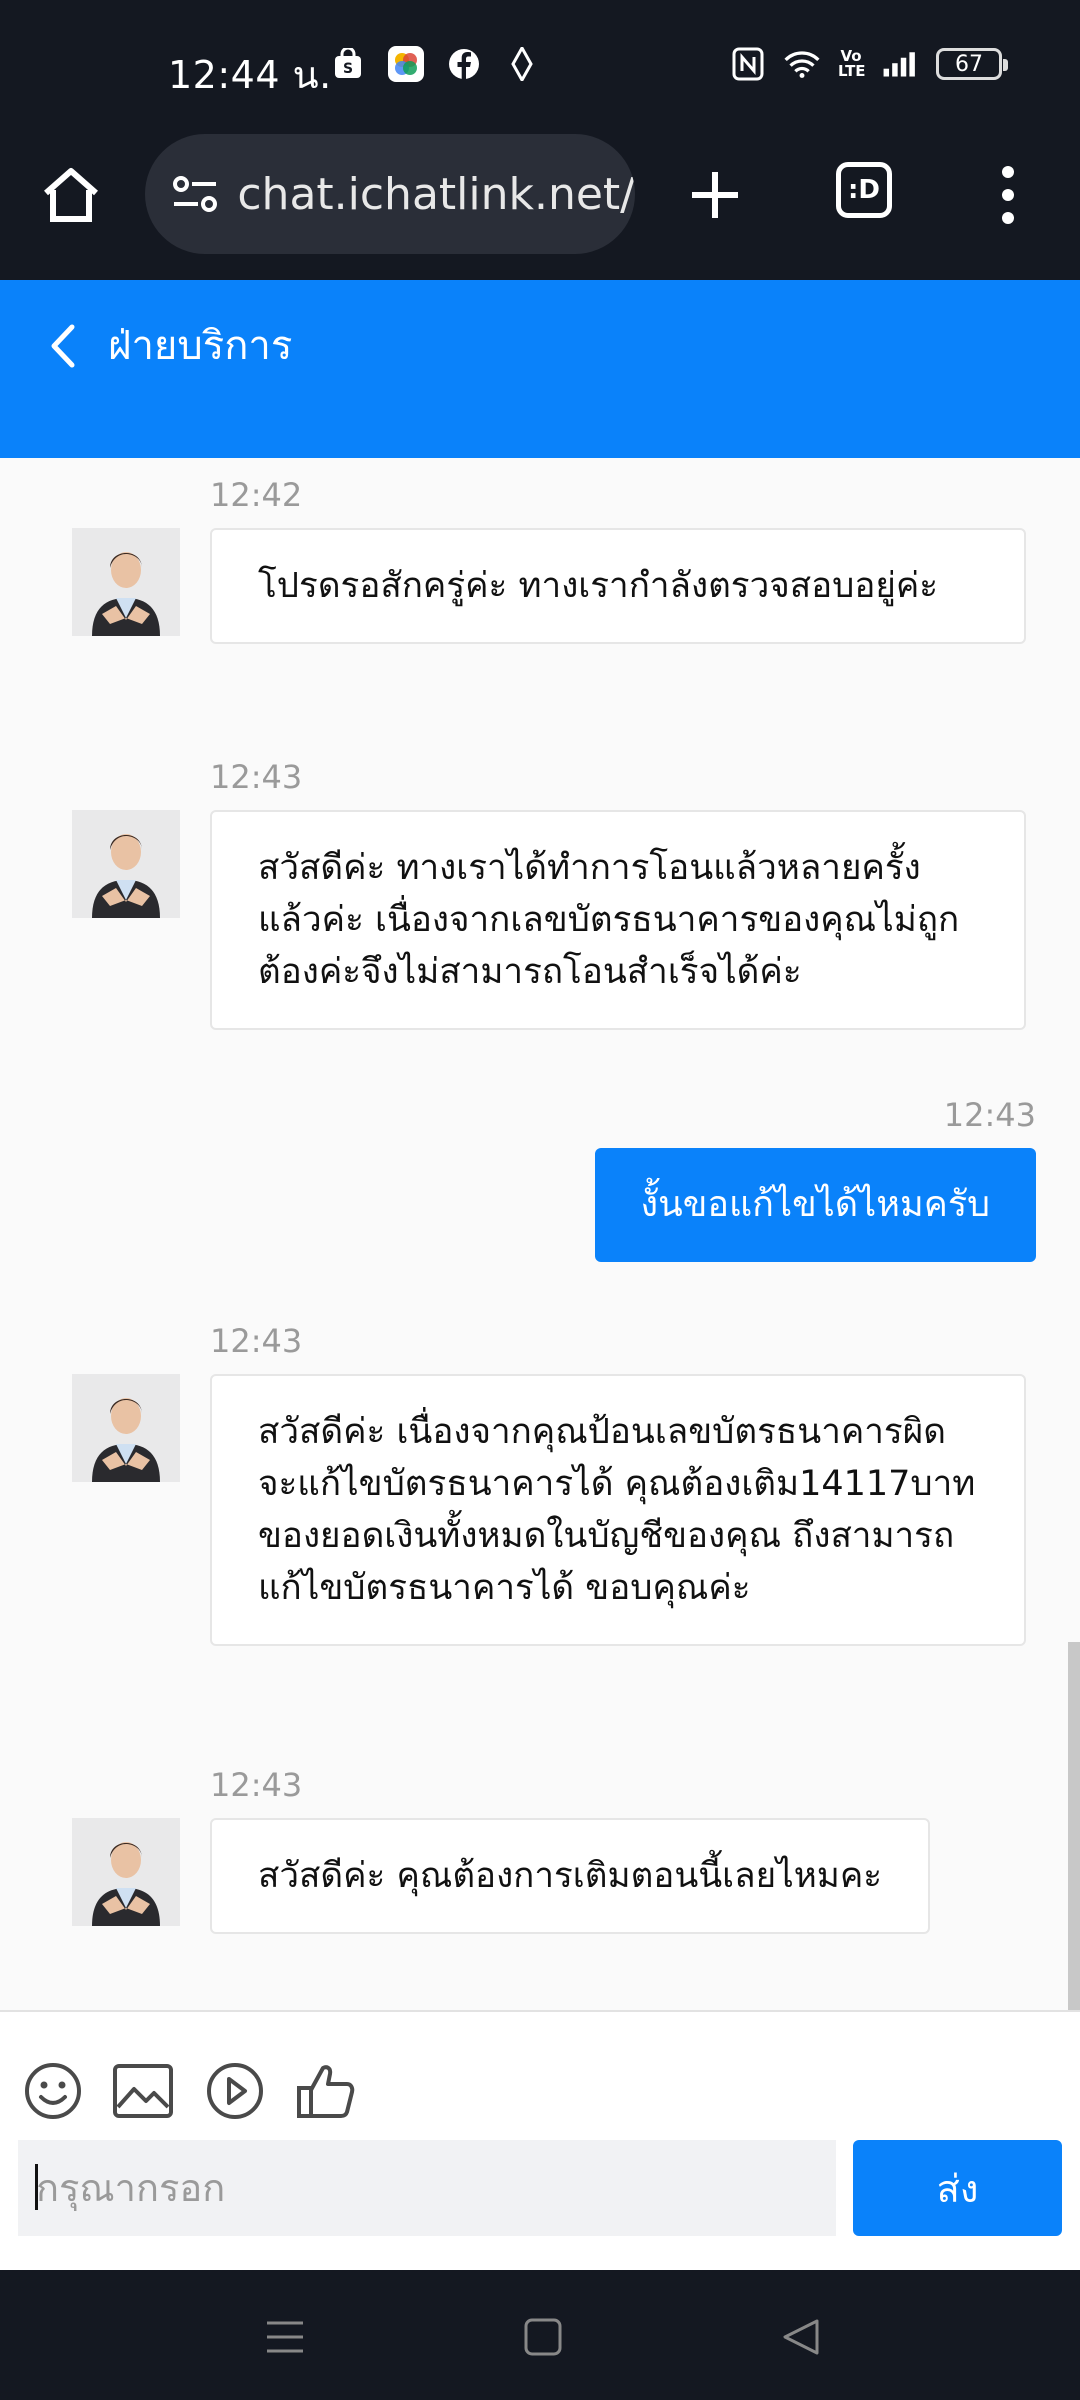 The width and height of the screenshot is (1080, 2400). I want to click on facebook-icon, so click(464, 64).